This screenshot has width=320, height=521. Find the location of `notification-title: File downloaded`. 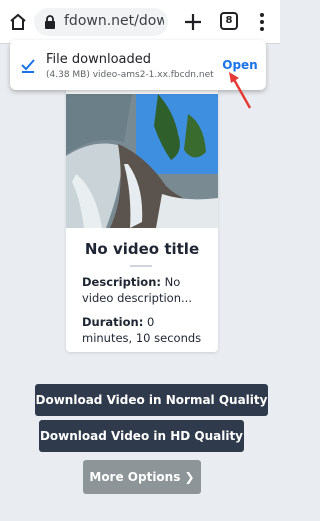

notification-title: File downloaded is located at coordinates (98, 59).